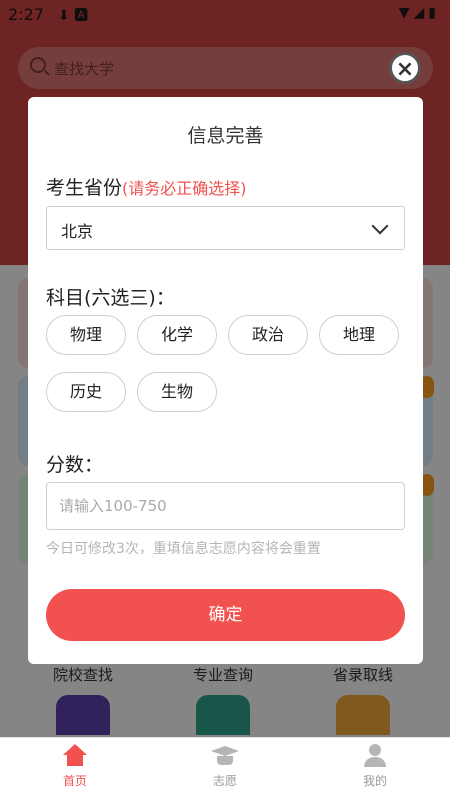 This screenshot has width=450, height=800. Describe the element at coordinates (183, 549) in the screenshot. I see `edit-limit-note: 今日可修改3次，重填信息志愿内容将会重置` at that location.